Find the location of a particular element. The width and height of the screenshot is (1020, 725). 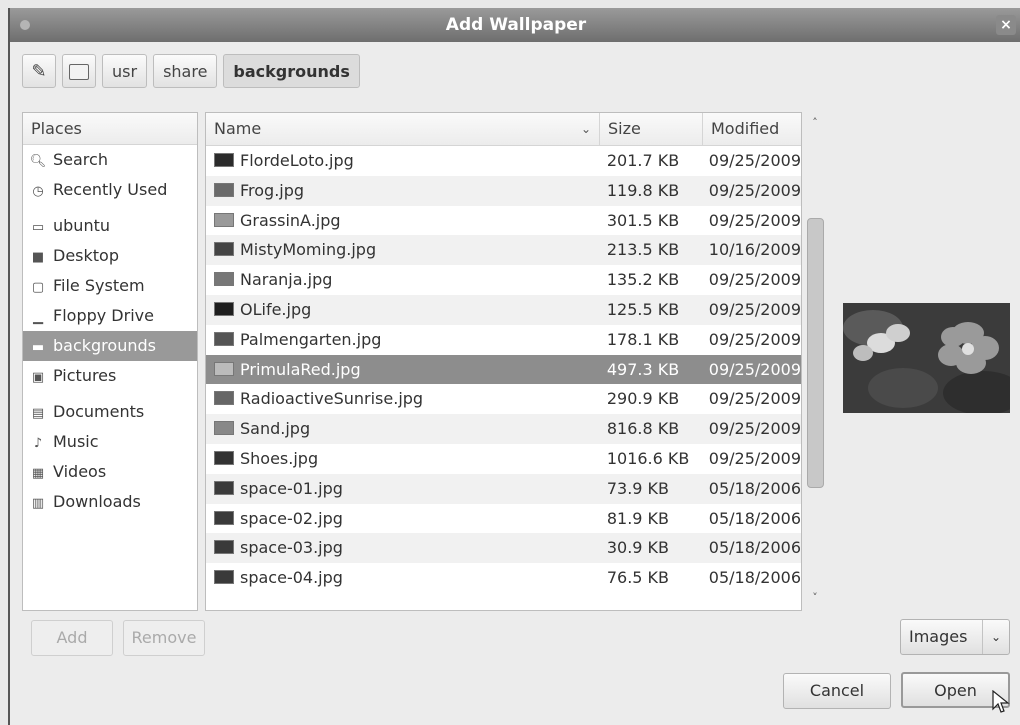

file-row: space-03.jpg 30.9 KB 05/18/2006 is located at coordinates (503, 548).